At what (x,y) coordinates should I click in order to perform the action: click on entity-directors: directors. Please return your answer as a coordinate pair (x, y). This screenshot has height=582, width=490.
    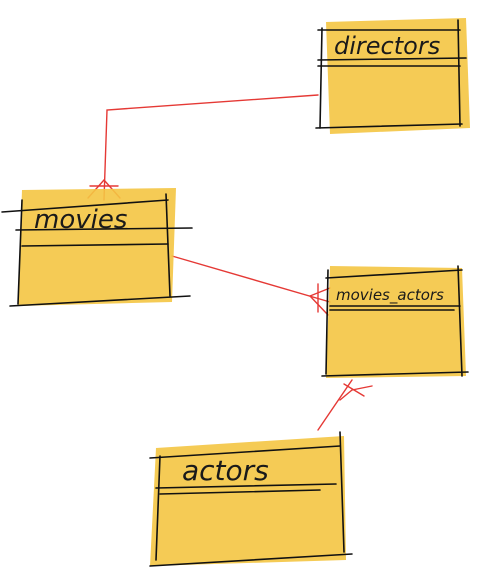
    Looking at the image, I should click on (392, 76).